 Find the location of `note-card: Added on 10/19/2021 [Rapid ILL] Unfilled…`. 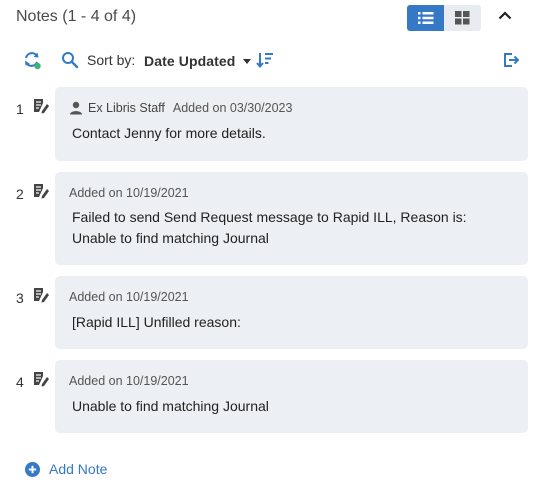

note-card: Added on 10/19/2021 [Rapid ILL] Unfilled… is located at coordinates (291, 312).